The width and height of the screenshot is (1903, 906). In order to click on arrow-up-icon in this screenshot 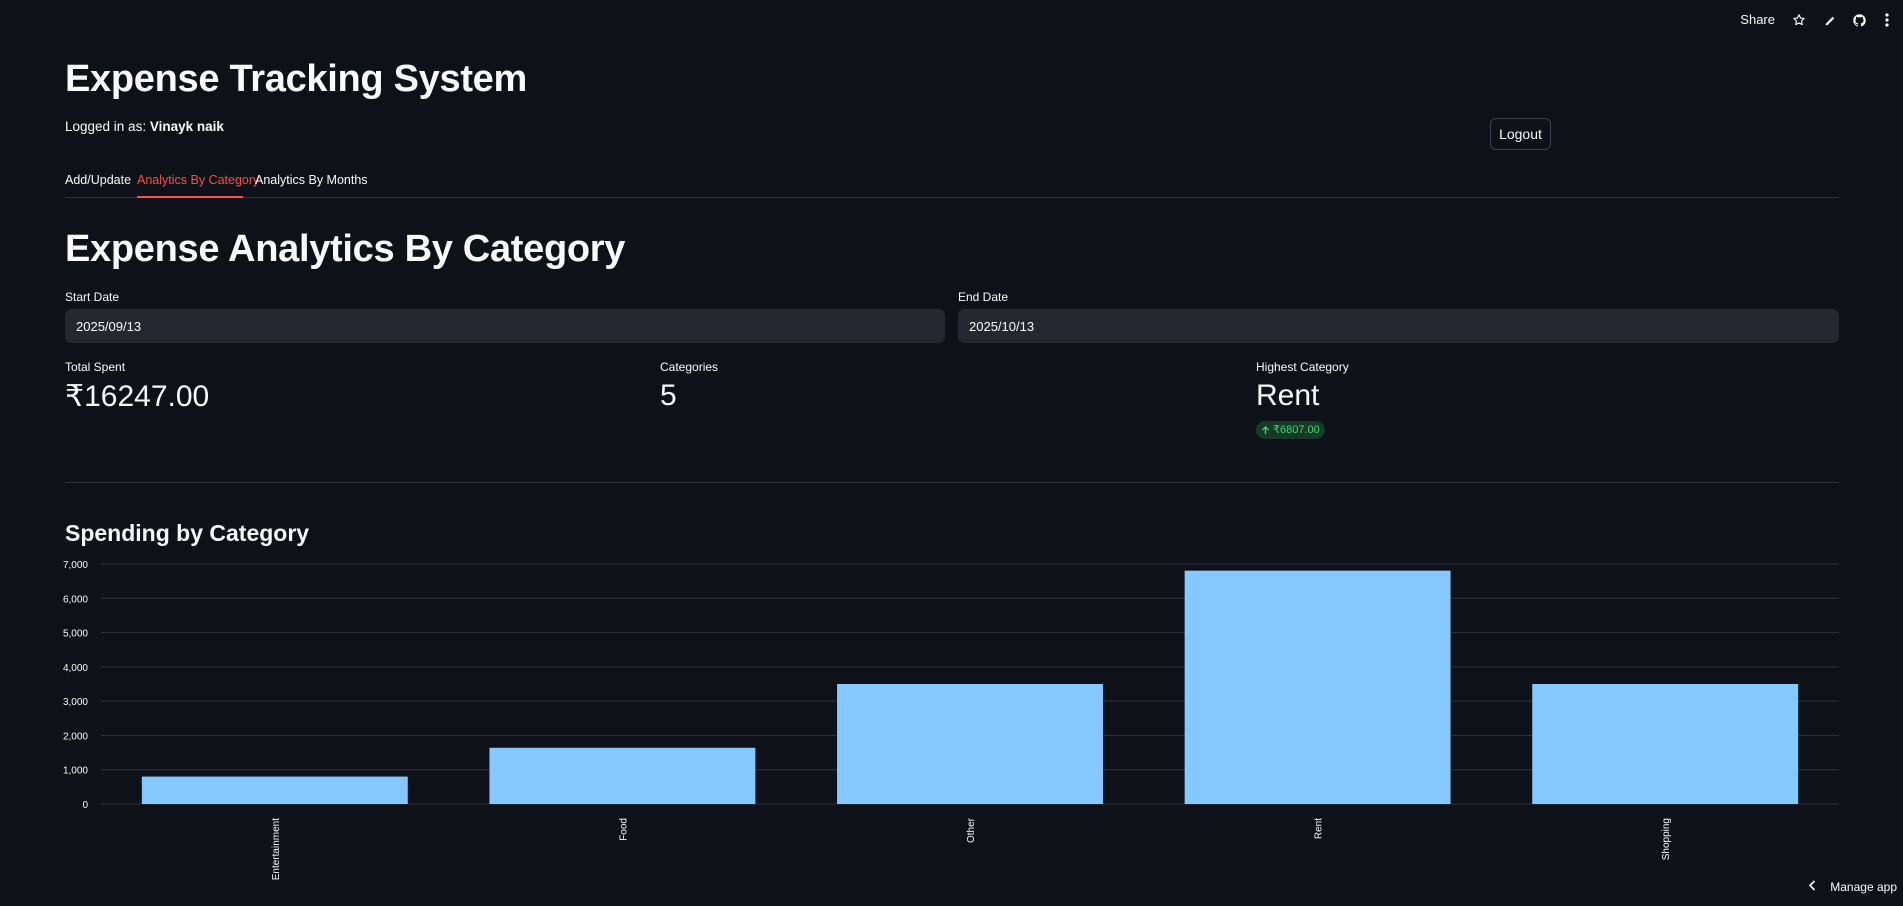, I will do `click(1265, 429)`.